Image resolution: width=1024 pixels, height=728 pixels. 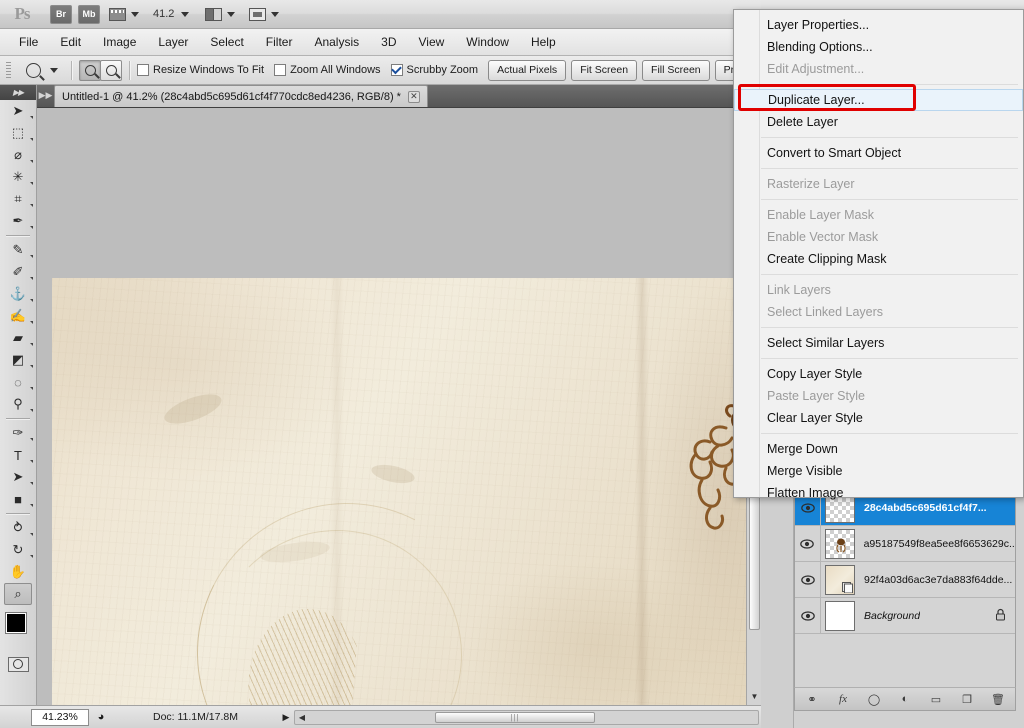 I want to click on chevron-down-icon: ▼, so click(x=754, y=696).